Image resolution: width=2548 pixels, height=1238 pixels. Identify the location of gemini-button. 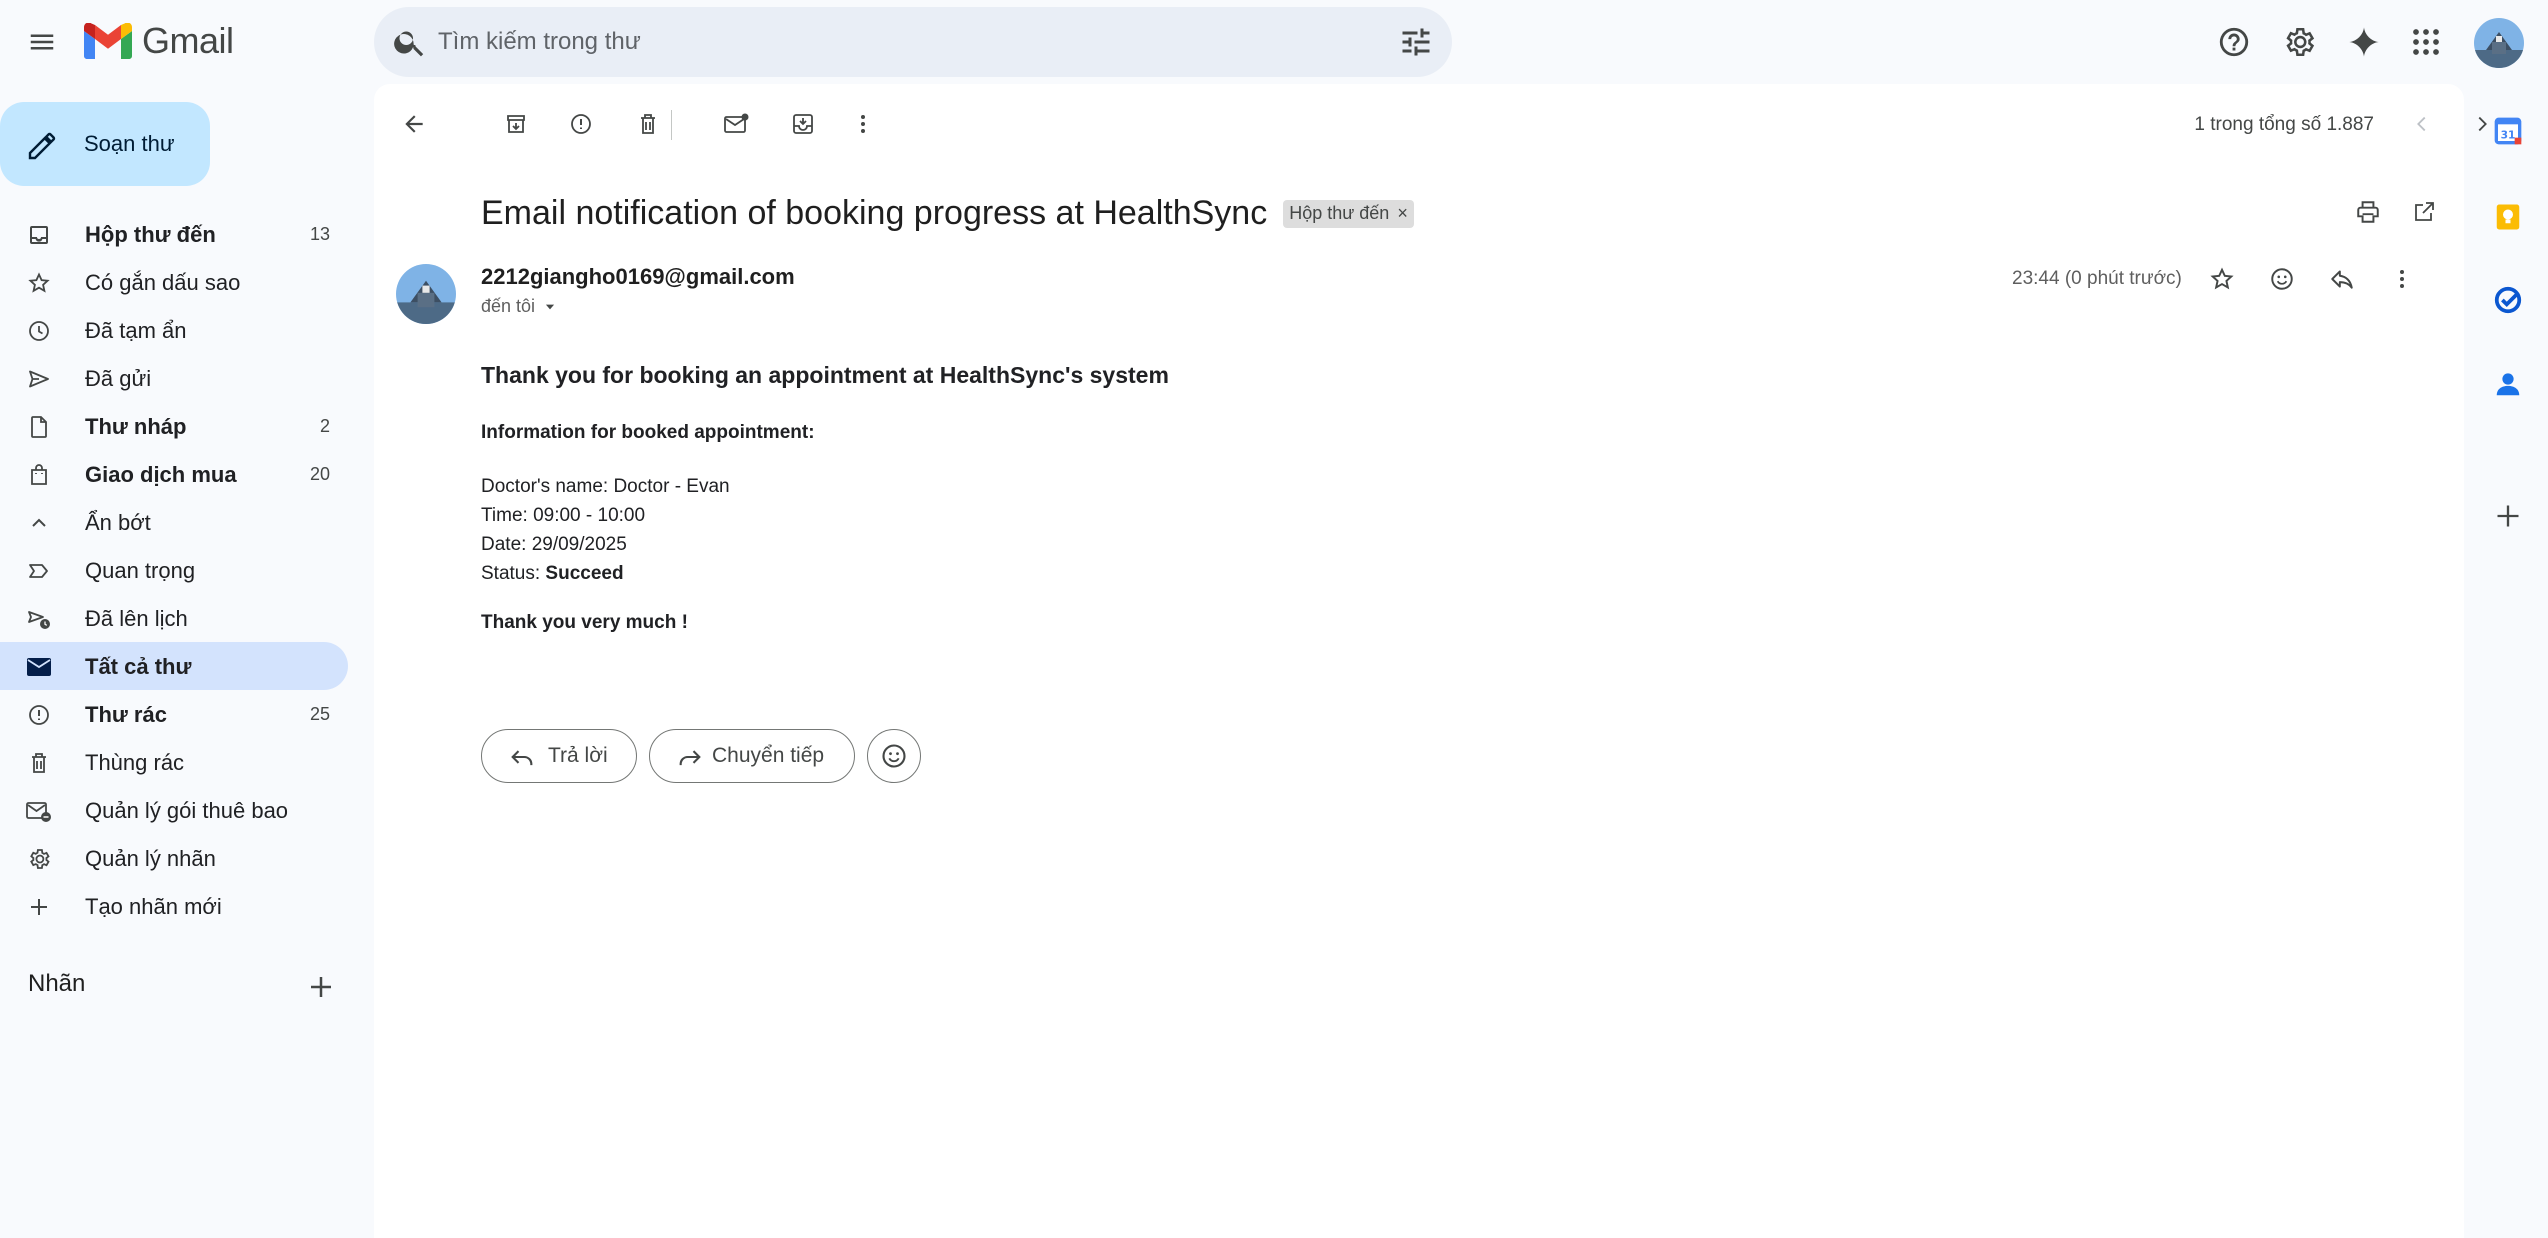
(2364, 42).